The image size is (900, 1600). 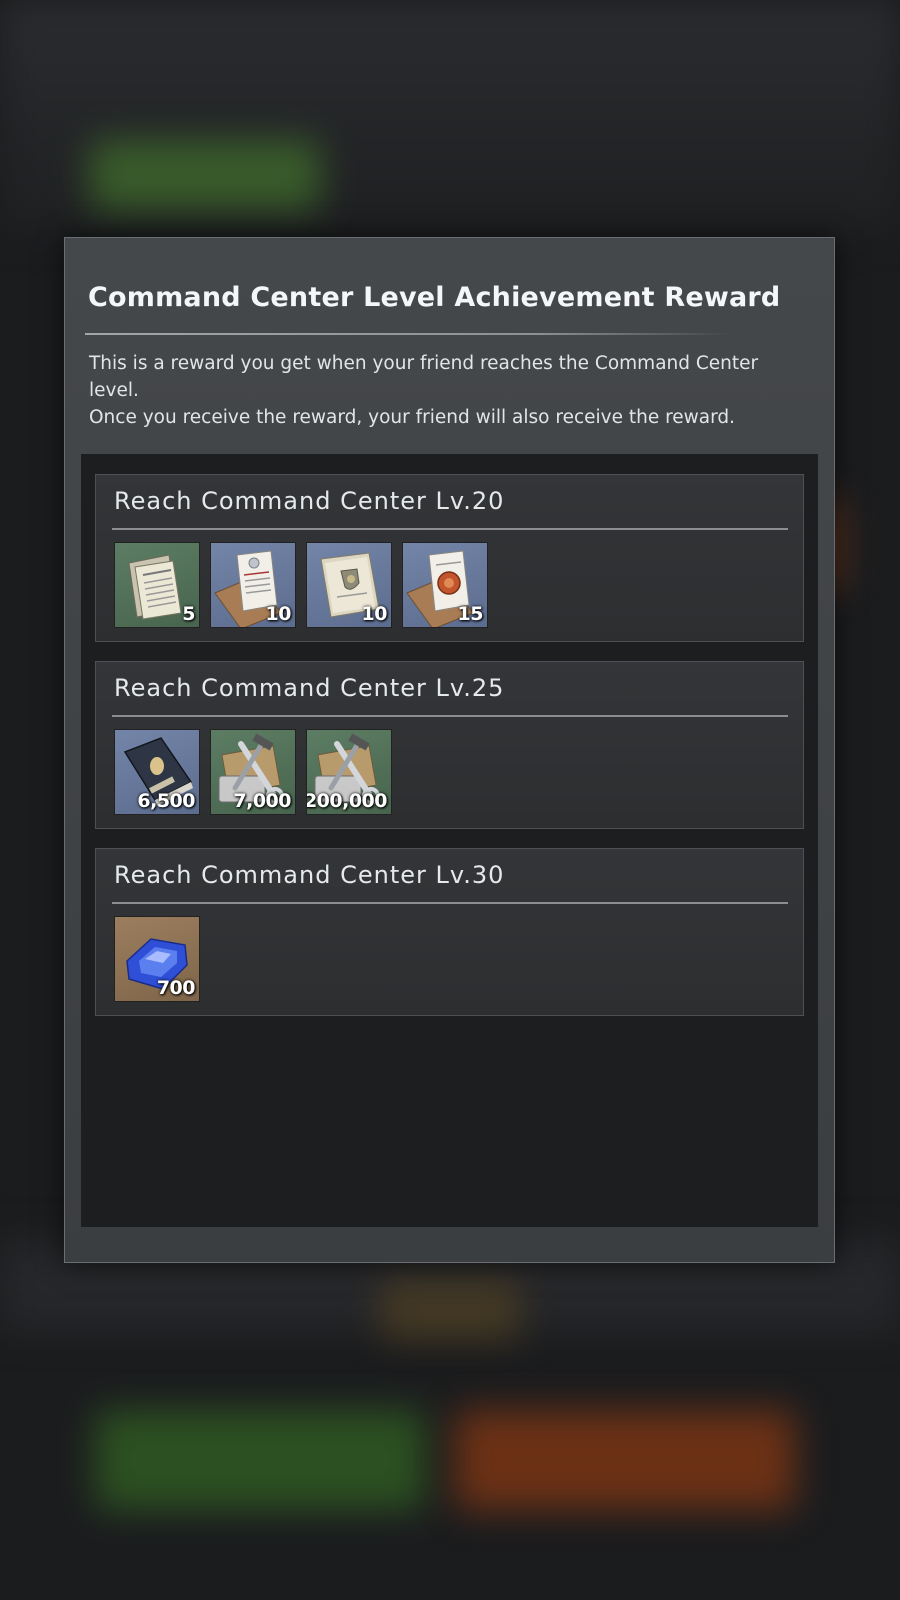 I want to click on item-quantity: 700, so click(x=176, y=988).